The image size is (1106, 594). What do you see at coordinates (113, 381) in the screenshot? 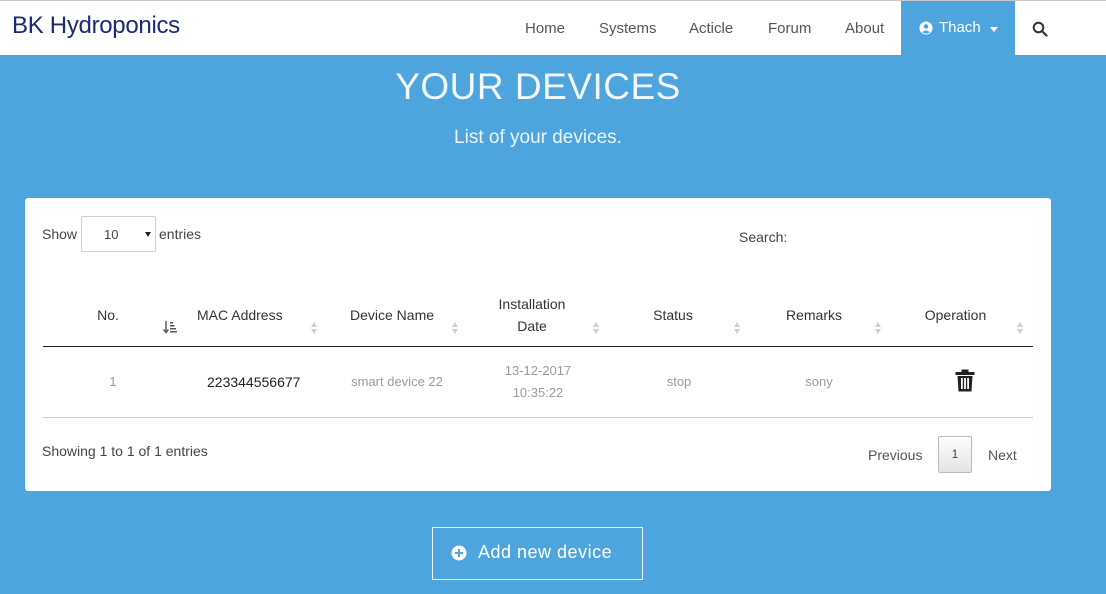
I see `cell-no: 1` at bounding box center [113, 381].